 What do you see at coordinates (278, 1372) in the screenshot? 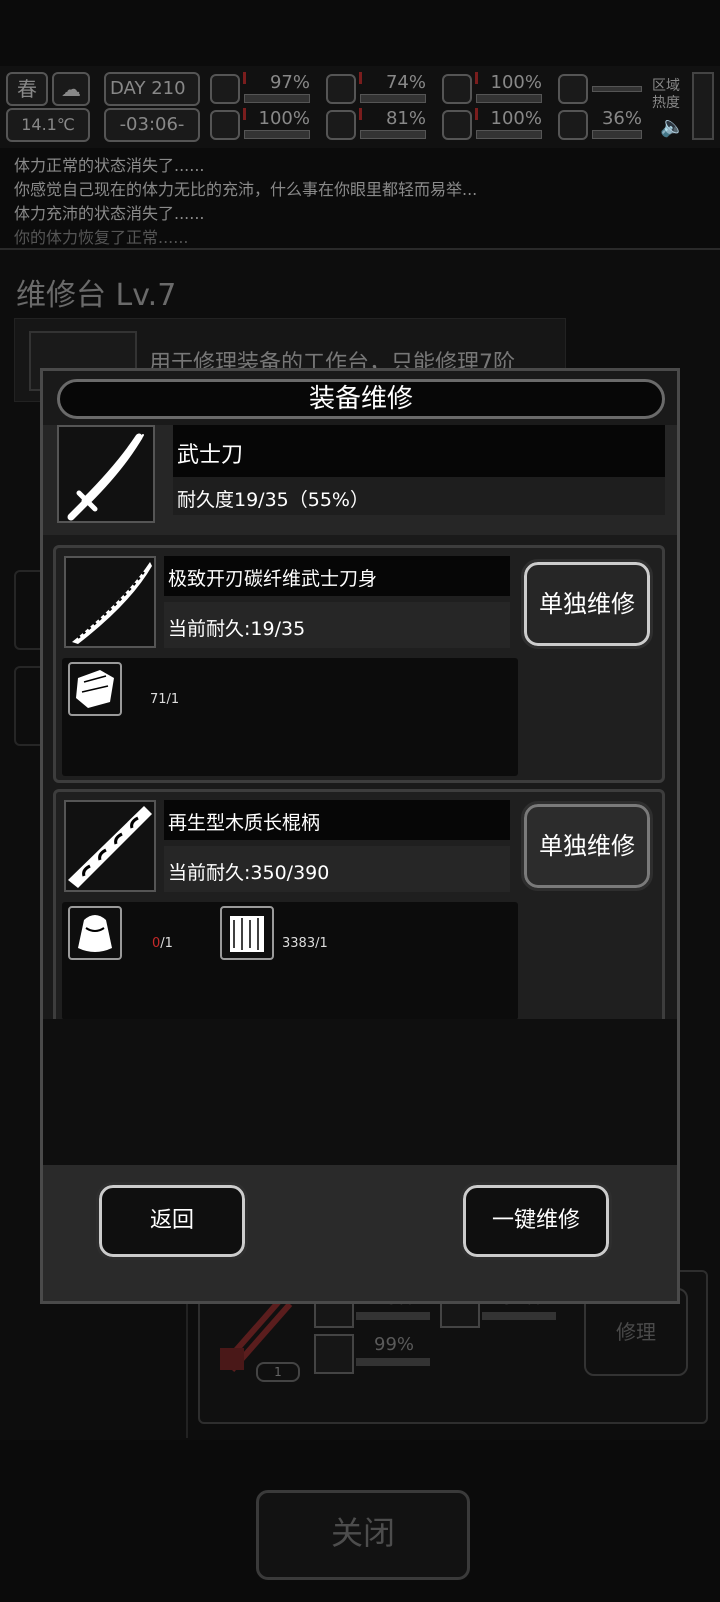
I see `slot-count: 1` at bounding box center [278, 1372].